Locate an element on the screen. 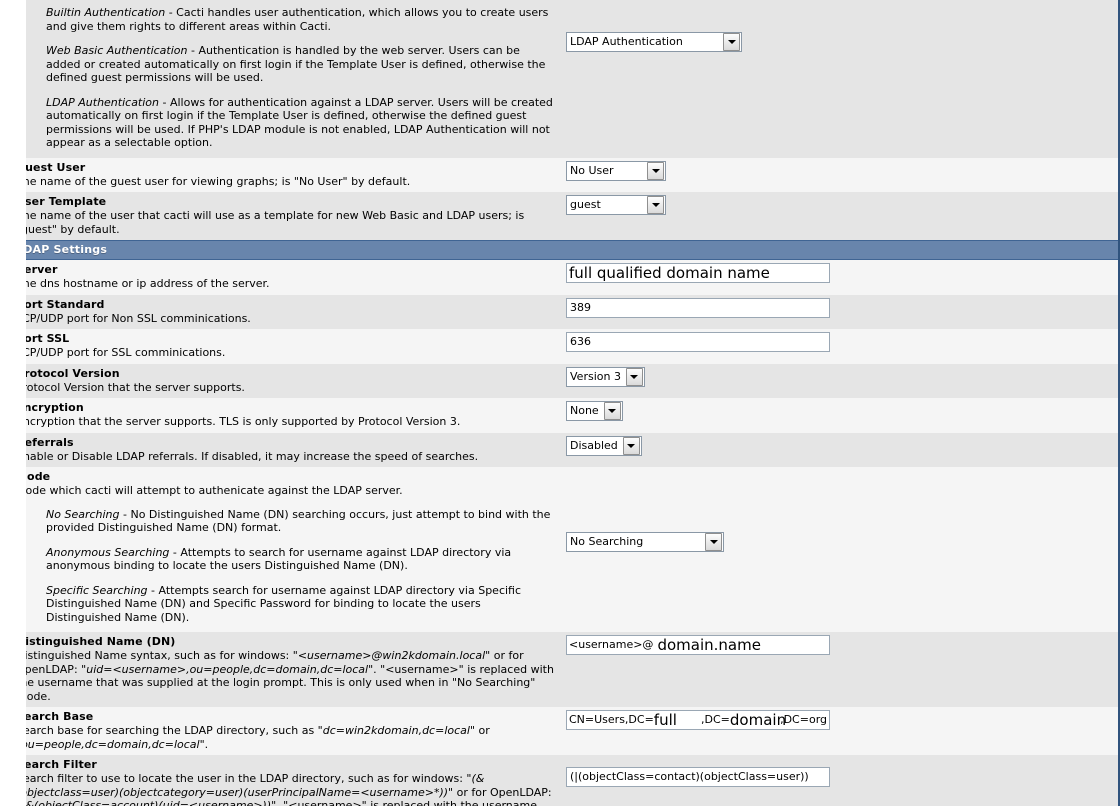 Image resolution: width=1120 pixels, height=806 pixels. dn-value-domain: domain.name is located at coordinates (709, 645).